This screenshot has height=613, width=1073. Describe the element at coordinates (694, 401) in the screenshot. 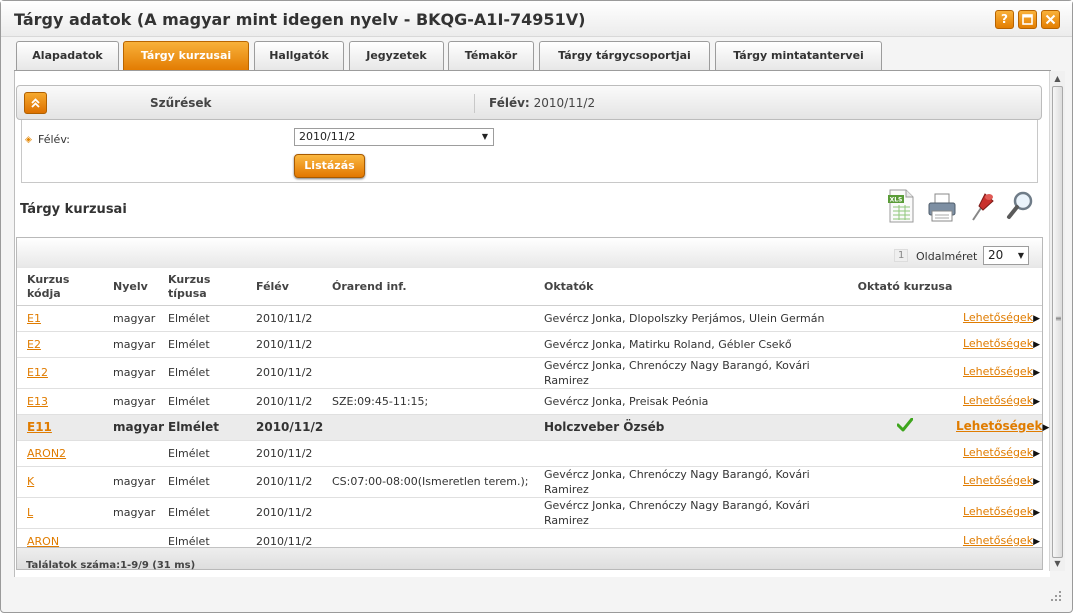

I see `cell-oktatok: Gevércz Jonka, Preisak Peónia` at that location.